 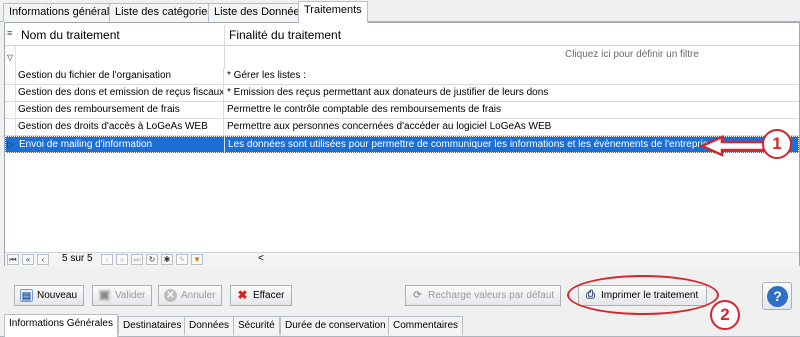 I want to click on annotation-arrow, so click(x=733, y=146).